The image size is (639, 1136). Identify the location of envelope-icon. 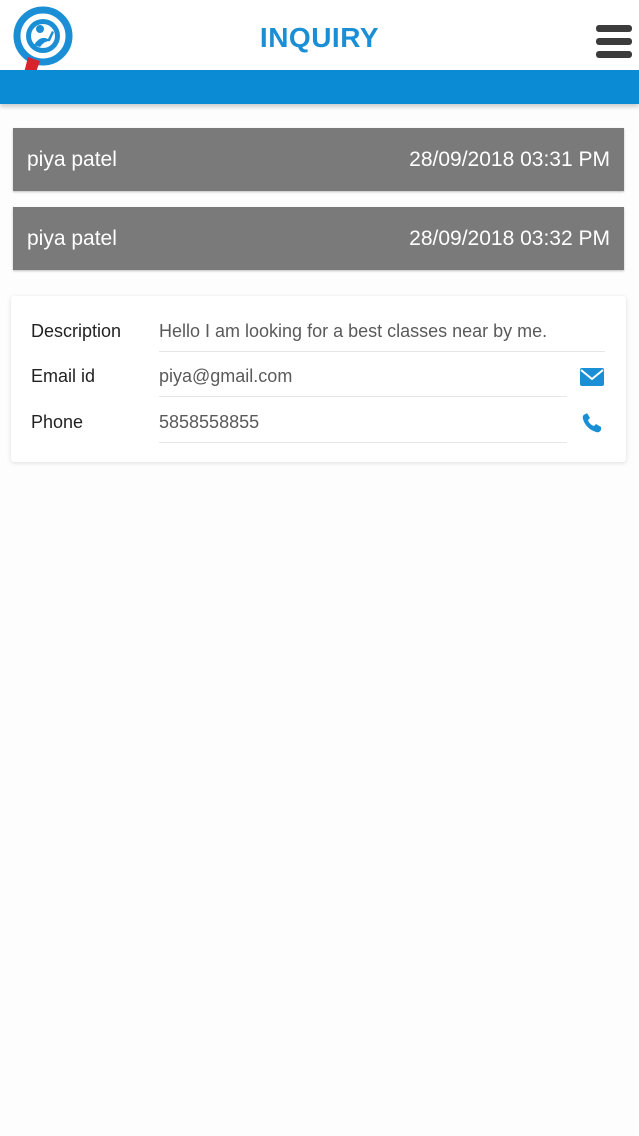
(592, 377).